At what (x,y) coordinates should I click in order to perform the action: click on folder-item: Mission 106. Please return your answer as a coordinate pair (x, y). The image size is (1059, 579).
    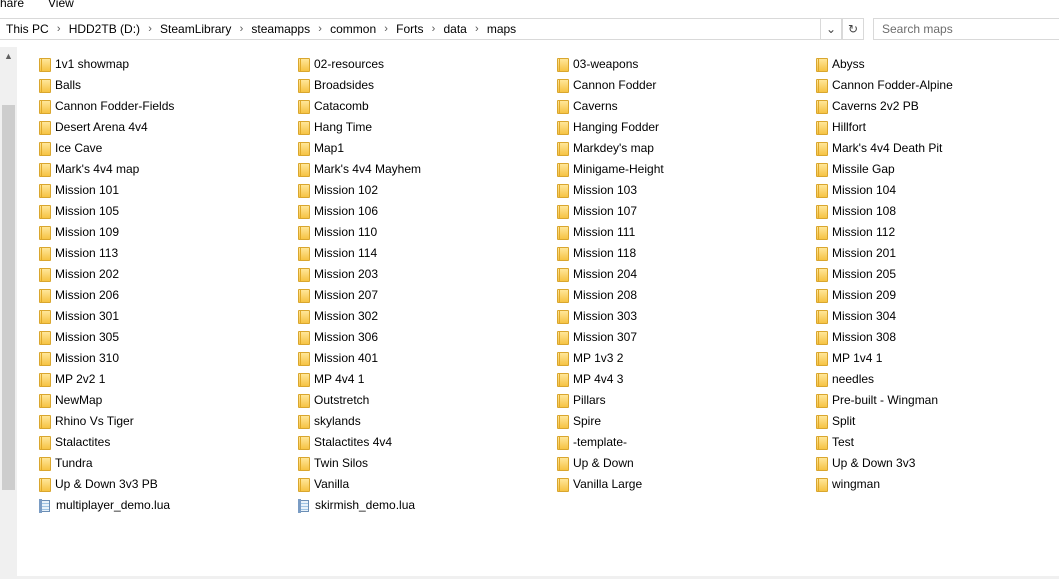
    Looking at the image, I should click on (338, 211).